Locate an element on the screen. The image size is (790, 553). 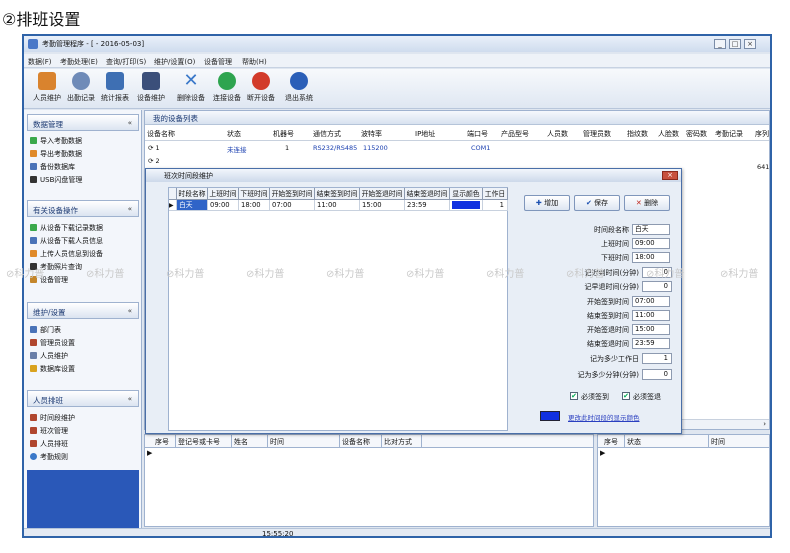
col-time: 时间 is located at coordinates (277, 442).